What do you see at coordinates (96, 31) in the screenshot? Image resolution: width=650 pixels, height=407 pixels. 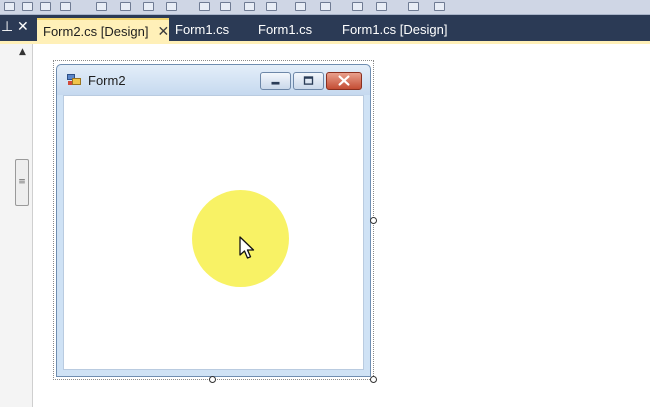 I see `tab-label: Form2.cs [Design]` at bounding box center [96, 31].